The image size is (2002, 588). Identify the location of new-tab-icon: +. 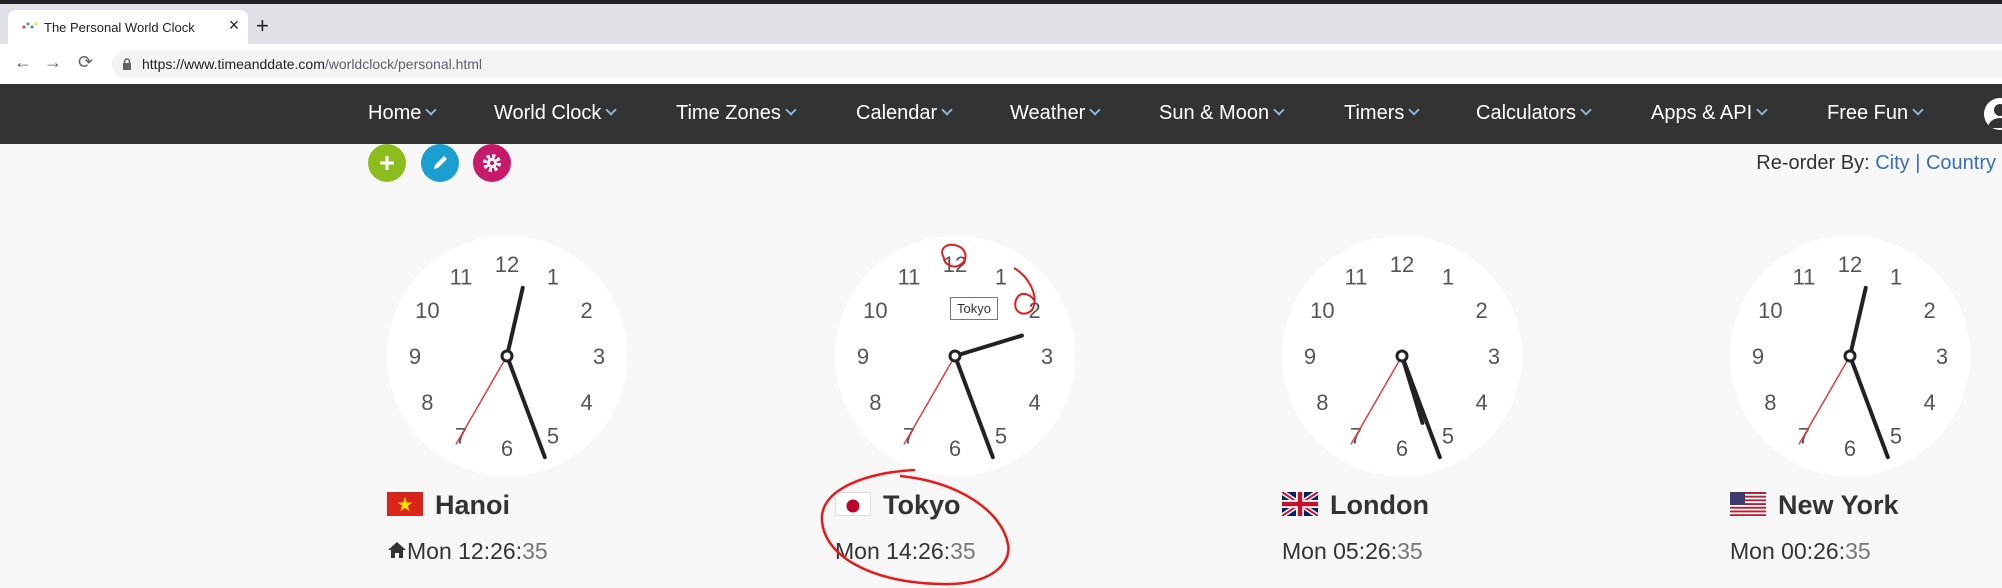
(262, 26).